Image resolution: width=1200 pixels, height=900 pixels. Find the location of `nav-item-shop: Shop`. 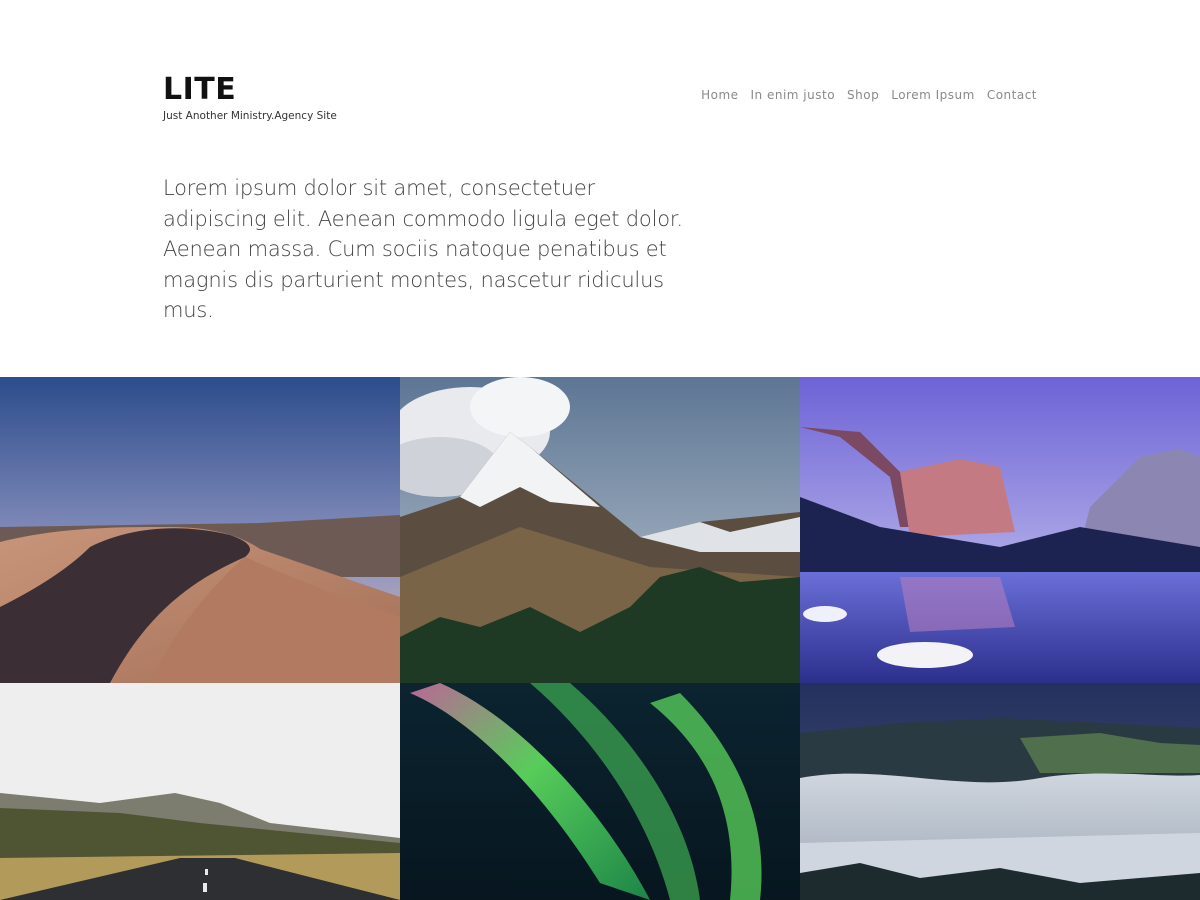

nav-item-shop: Shop is located at coordinates (863, 95).